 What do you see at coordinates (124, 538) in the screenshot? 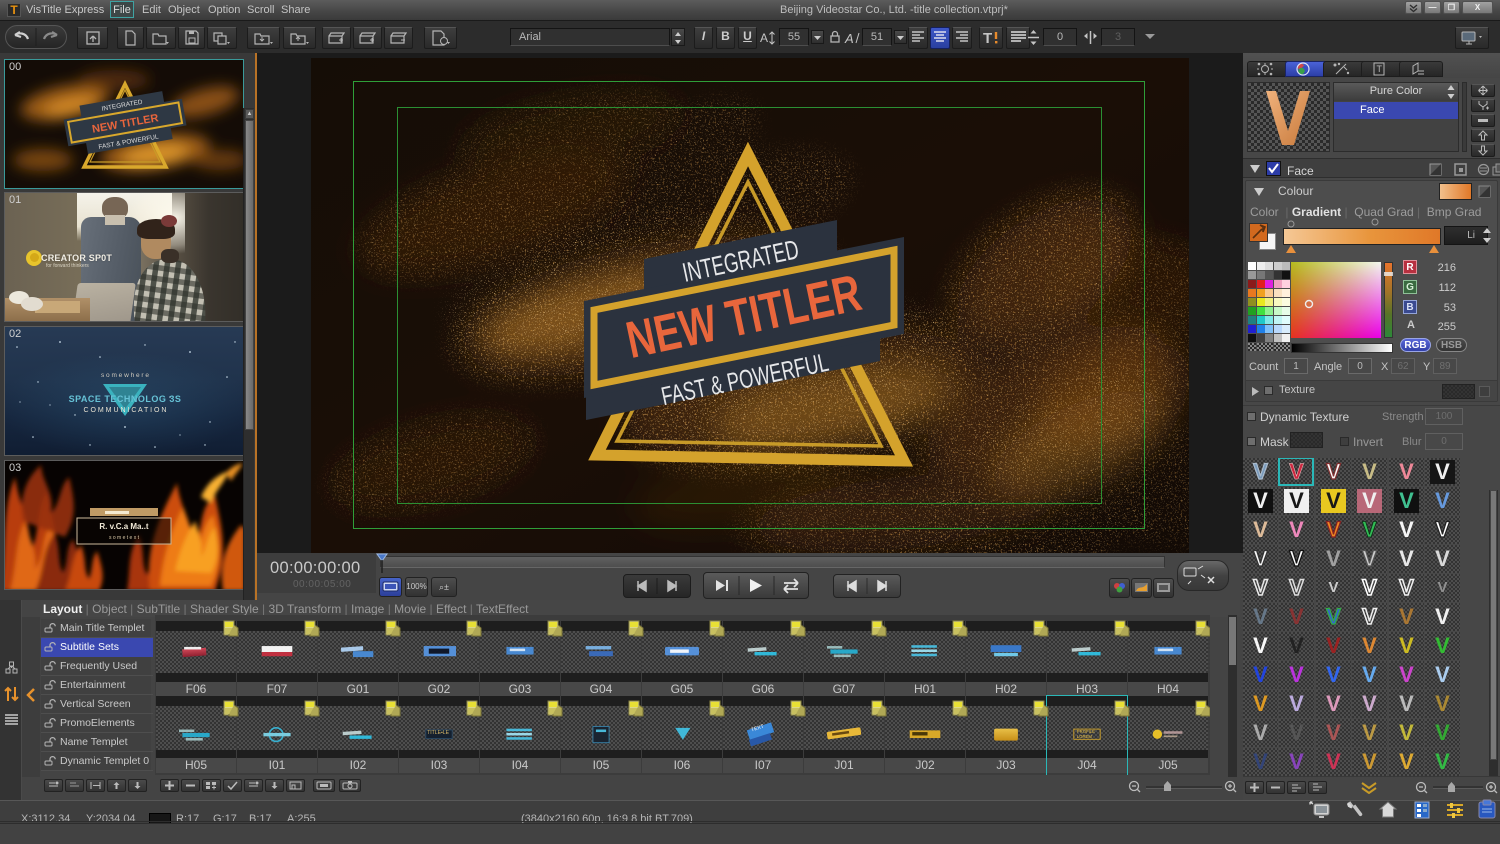
I see `svg-text: s o m e t e x t` at bounding box center [124, 538].